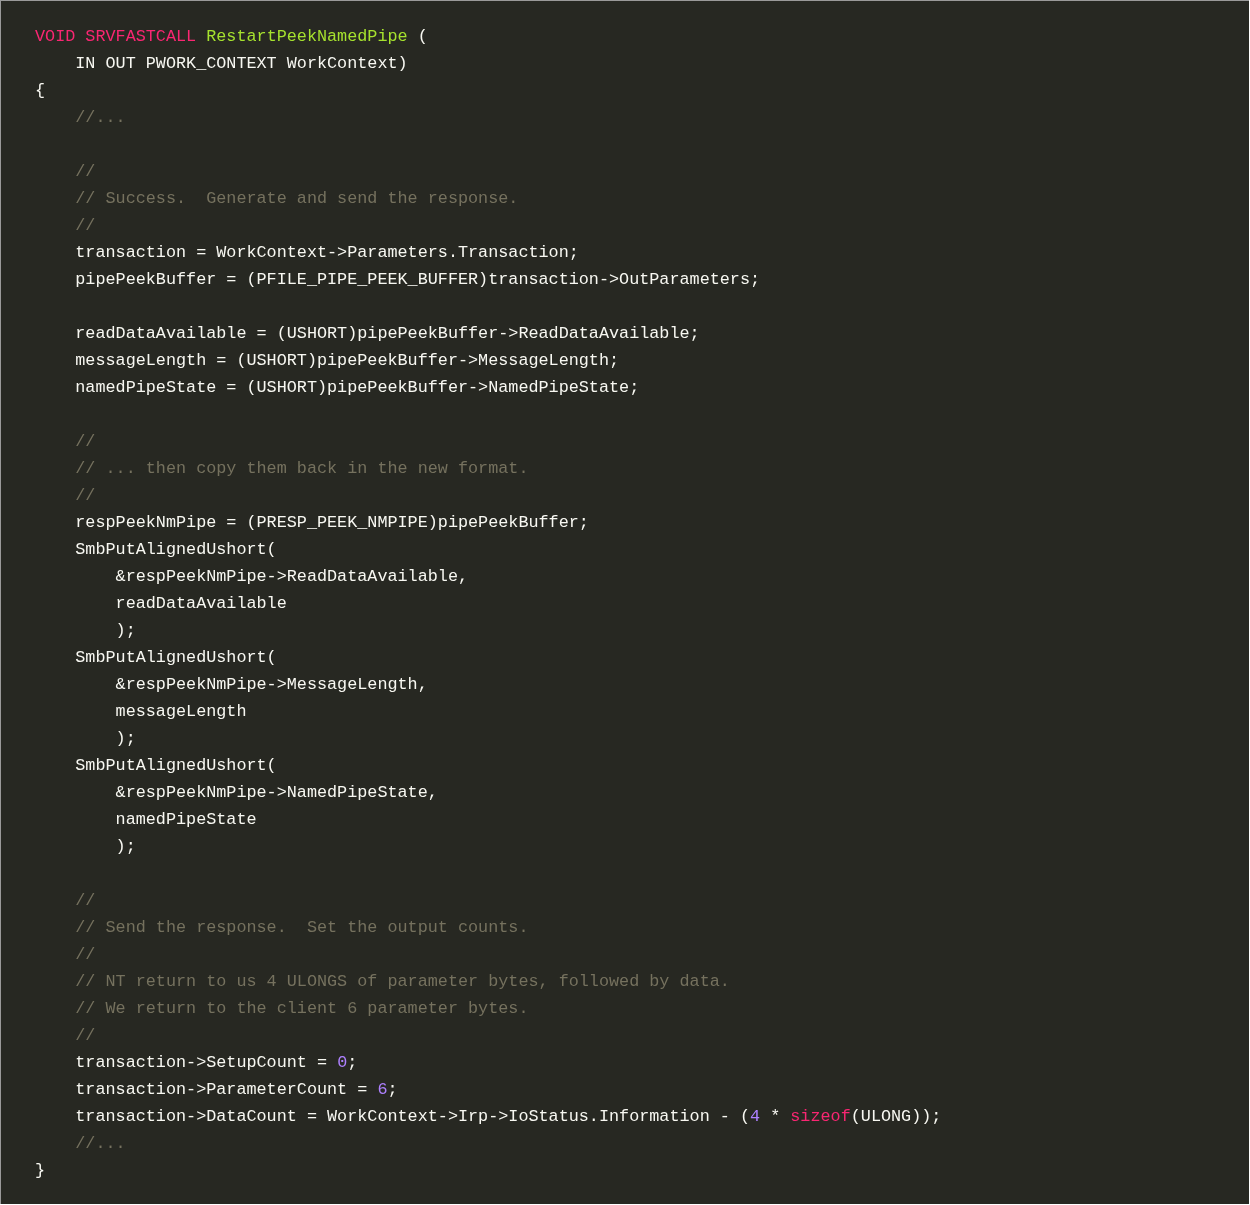 Image resolution: width=1250 pixels, height=1205 pixels. Describe the element at coordinates (508, 1117) in the screenshot. I see `code-line: transaction->DataCount = WorkContext->Irp->IoStatus.Information - (4 * sizeof(ULONG));` at that location.